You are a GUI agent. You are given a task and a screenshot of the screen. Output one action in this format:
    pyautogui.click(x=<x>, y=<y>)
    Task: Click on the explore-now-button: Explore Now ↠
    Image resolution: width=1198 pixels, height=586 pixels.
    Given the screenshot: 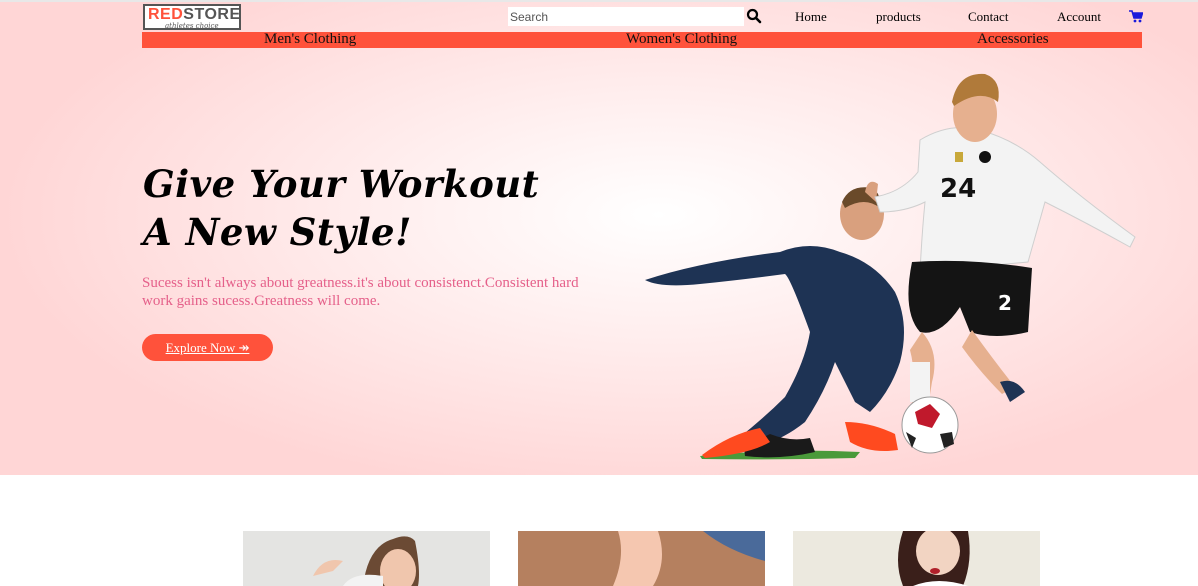 What is the action you would take?
    pyautogui.click(x=207, y=347)
    